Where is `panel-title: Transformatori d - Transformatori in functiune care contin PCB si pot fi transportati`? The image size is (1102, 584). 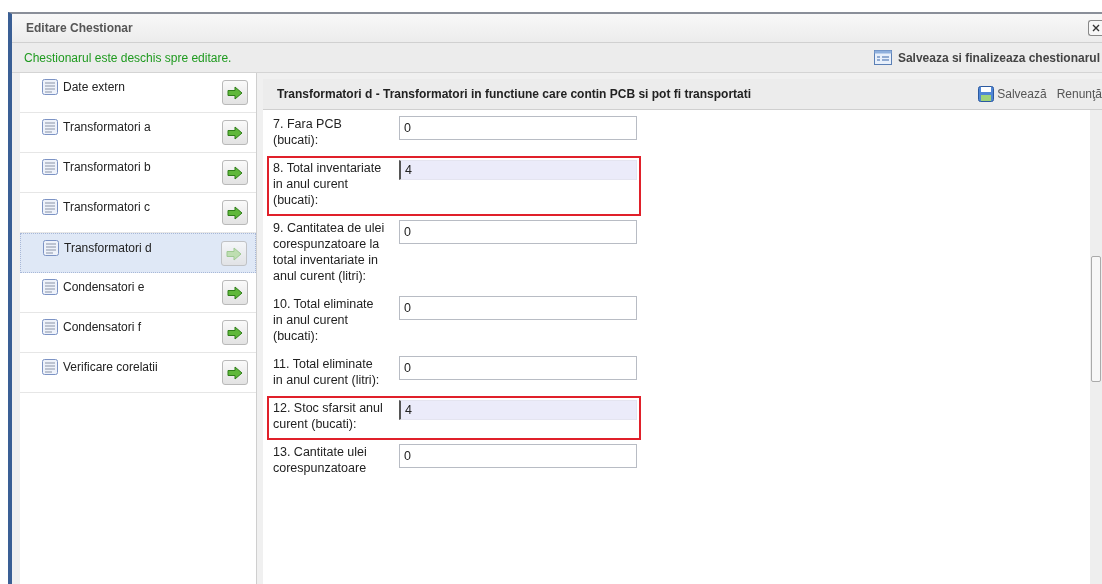 panel-title: Transformatori d - Transformatori in functiune care contin PCB si pot fi transportati is located at coordinates (515, 94).